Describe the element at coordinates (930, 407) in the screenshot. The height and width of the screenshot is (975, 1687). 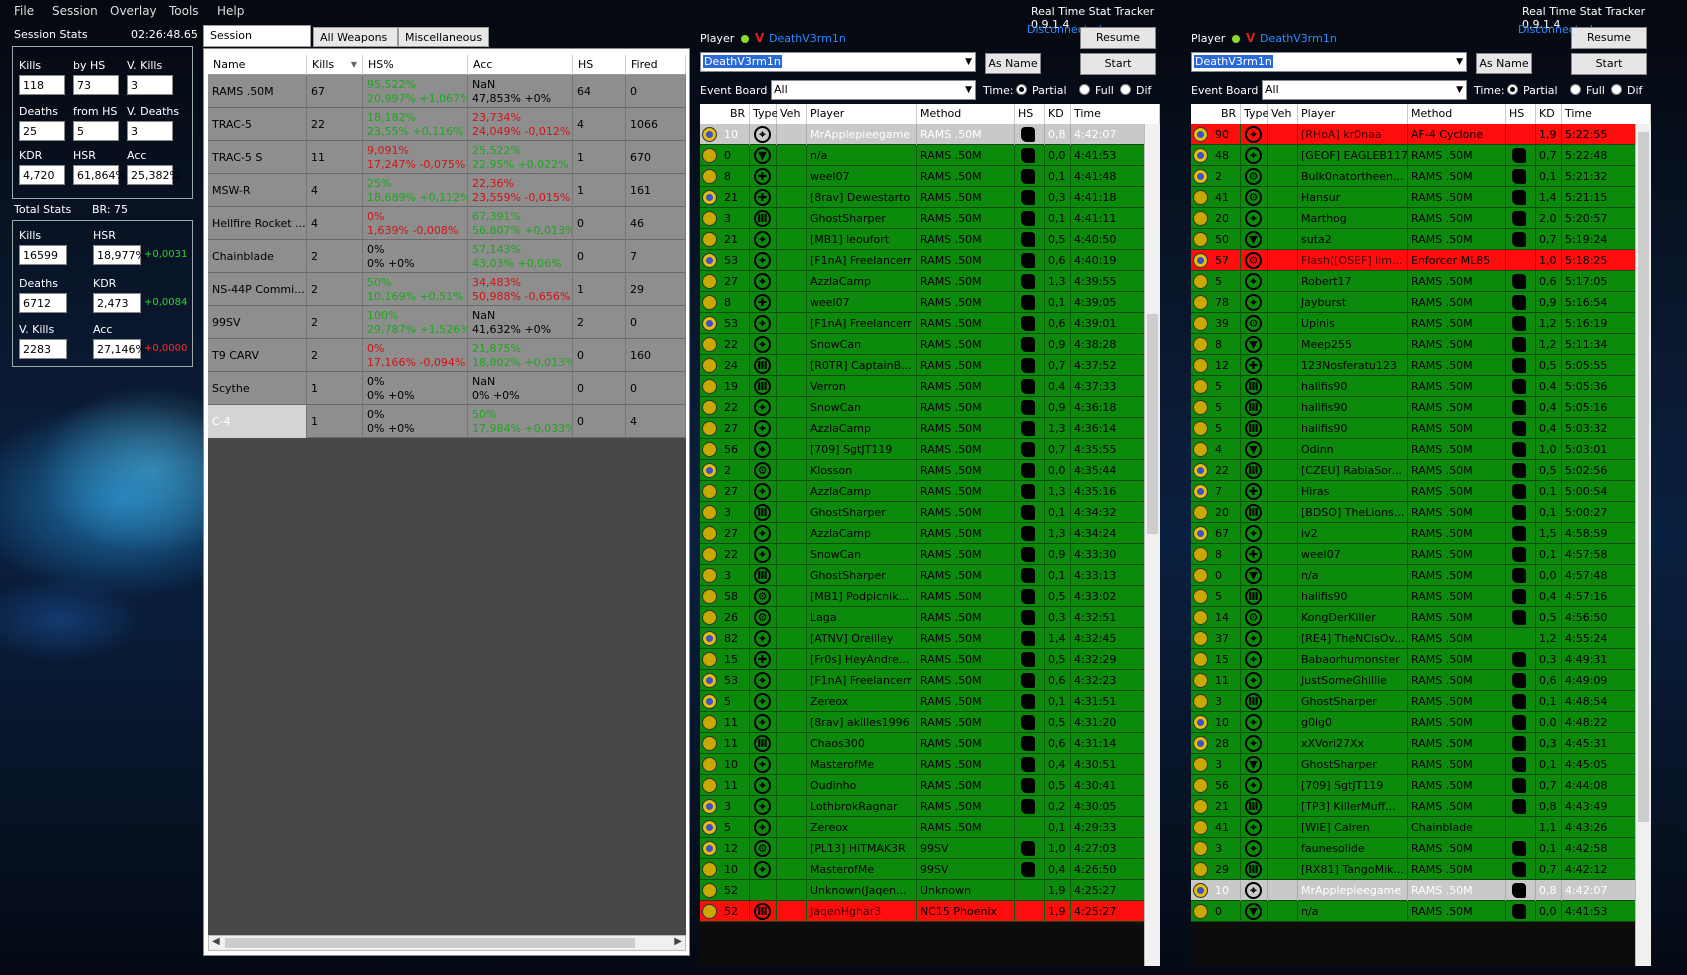
I see `event-row: 22 ⌖ SnowCan RAMS .50M 0,9 4:36:18` at that location.